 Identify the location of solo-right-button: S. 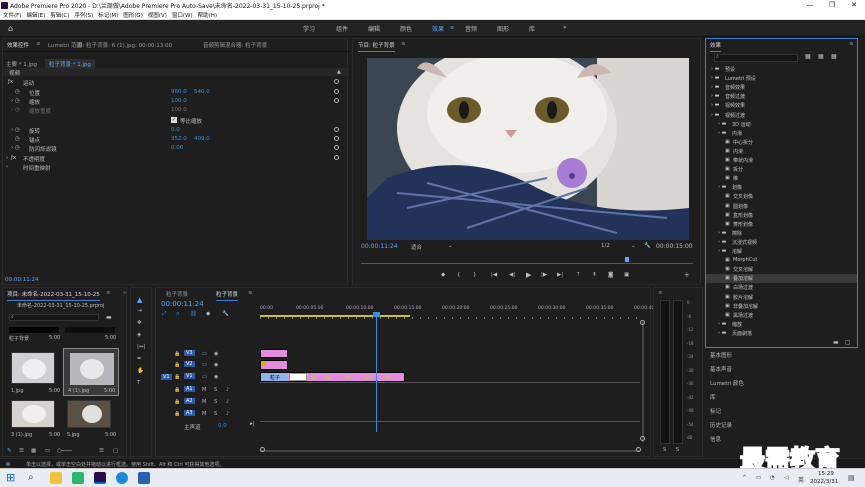
(677, 450).